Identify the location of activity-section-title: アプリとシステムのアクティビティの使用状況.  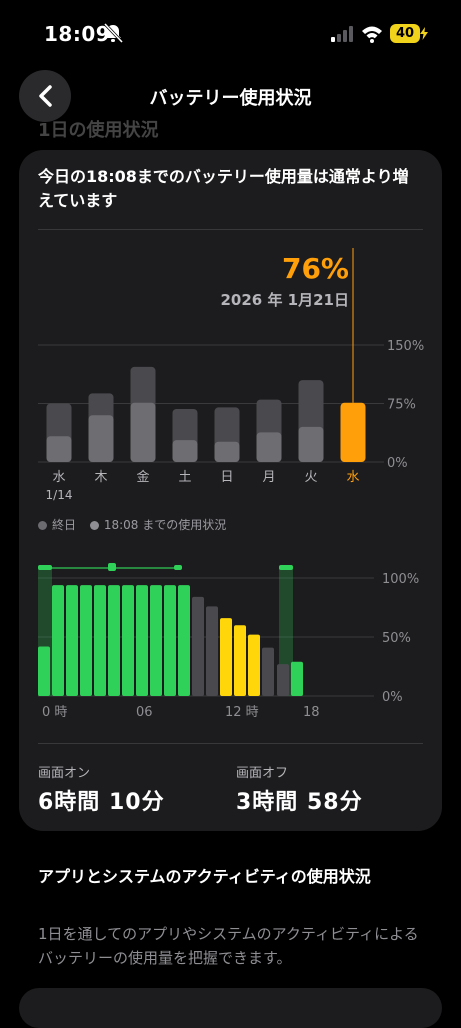
(204, 876).